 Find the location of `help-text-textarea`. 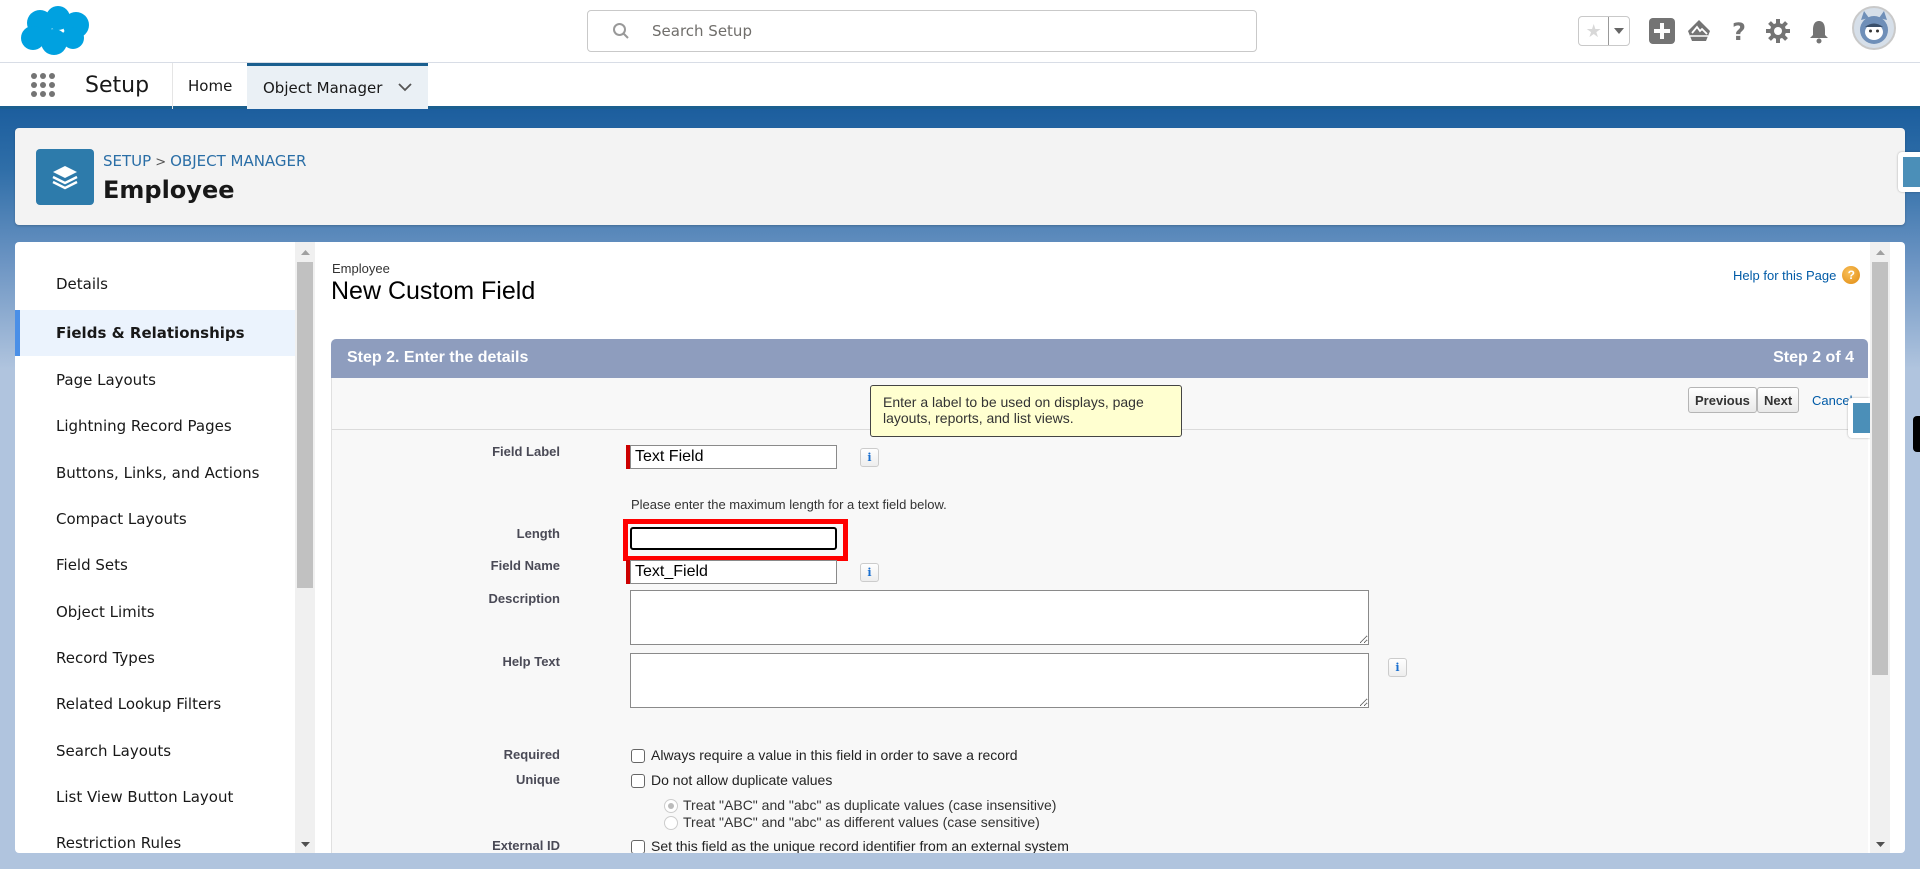

help-text-textarea is located at coordinates (999, 680).